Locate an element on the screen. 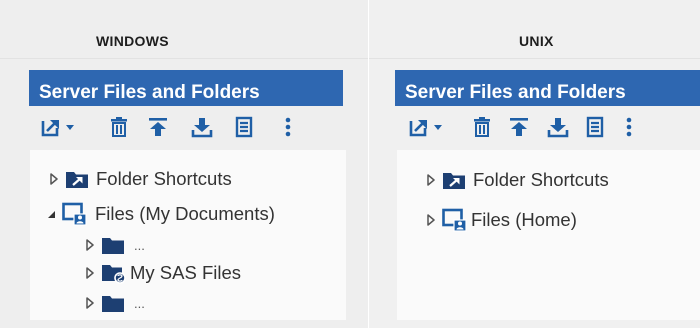 Image resolution: width=700 pixels, height=328 pixels. tree-item-my-sas-files: My SAS Files is located at coordinates (162, 273).